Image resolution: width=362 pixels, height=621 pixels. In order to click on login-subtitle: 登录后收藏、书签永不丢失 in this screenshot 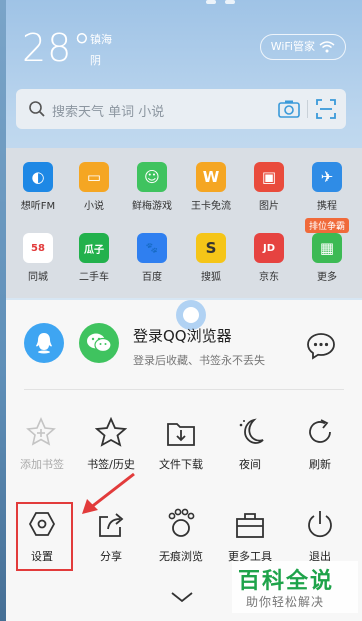, I will do `click(199, 360)`.